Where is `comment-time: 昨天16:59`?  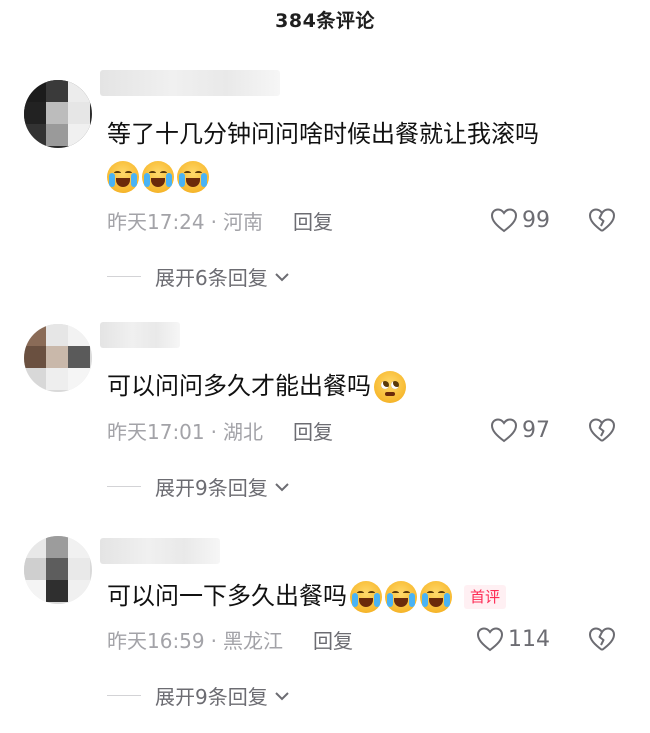
comment-time: 昨天16:59 is located at coordinates (156, 641).